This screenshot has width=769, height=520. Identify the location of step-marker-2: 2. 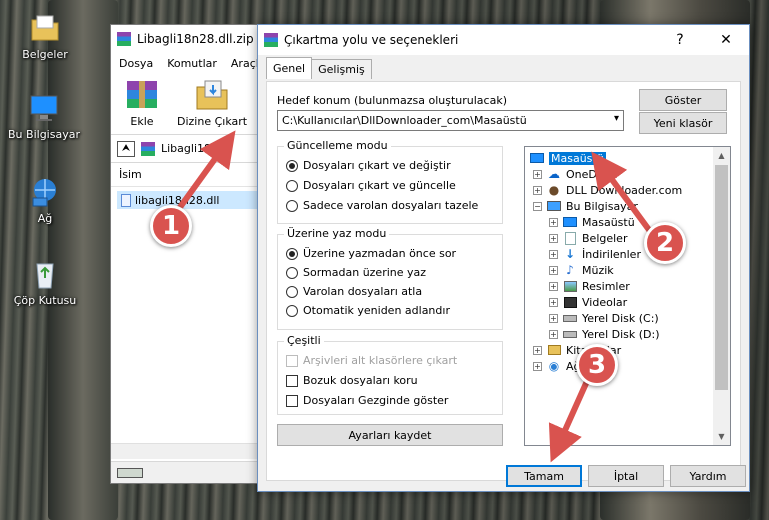
(665, 243).